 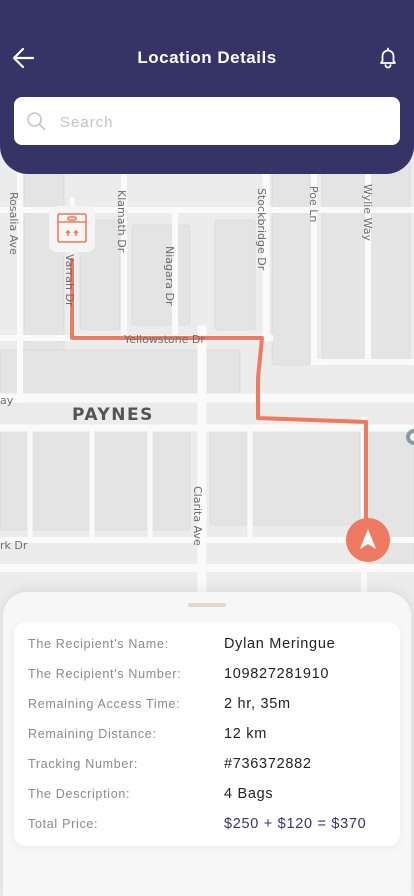 I want to click on detail-row: The Description: 4 Bags, so click(x=209, y=794).